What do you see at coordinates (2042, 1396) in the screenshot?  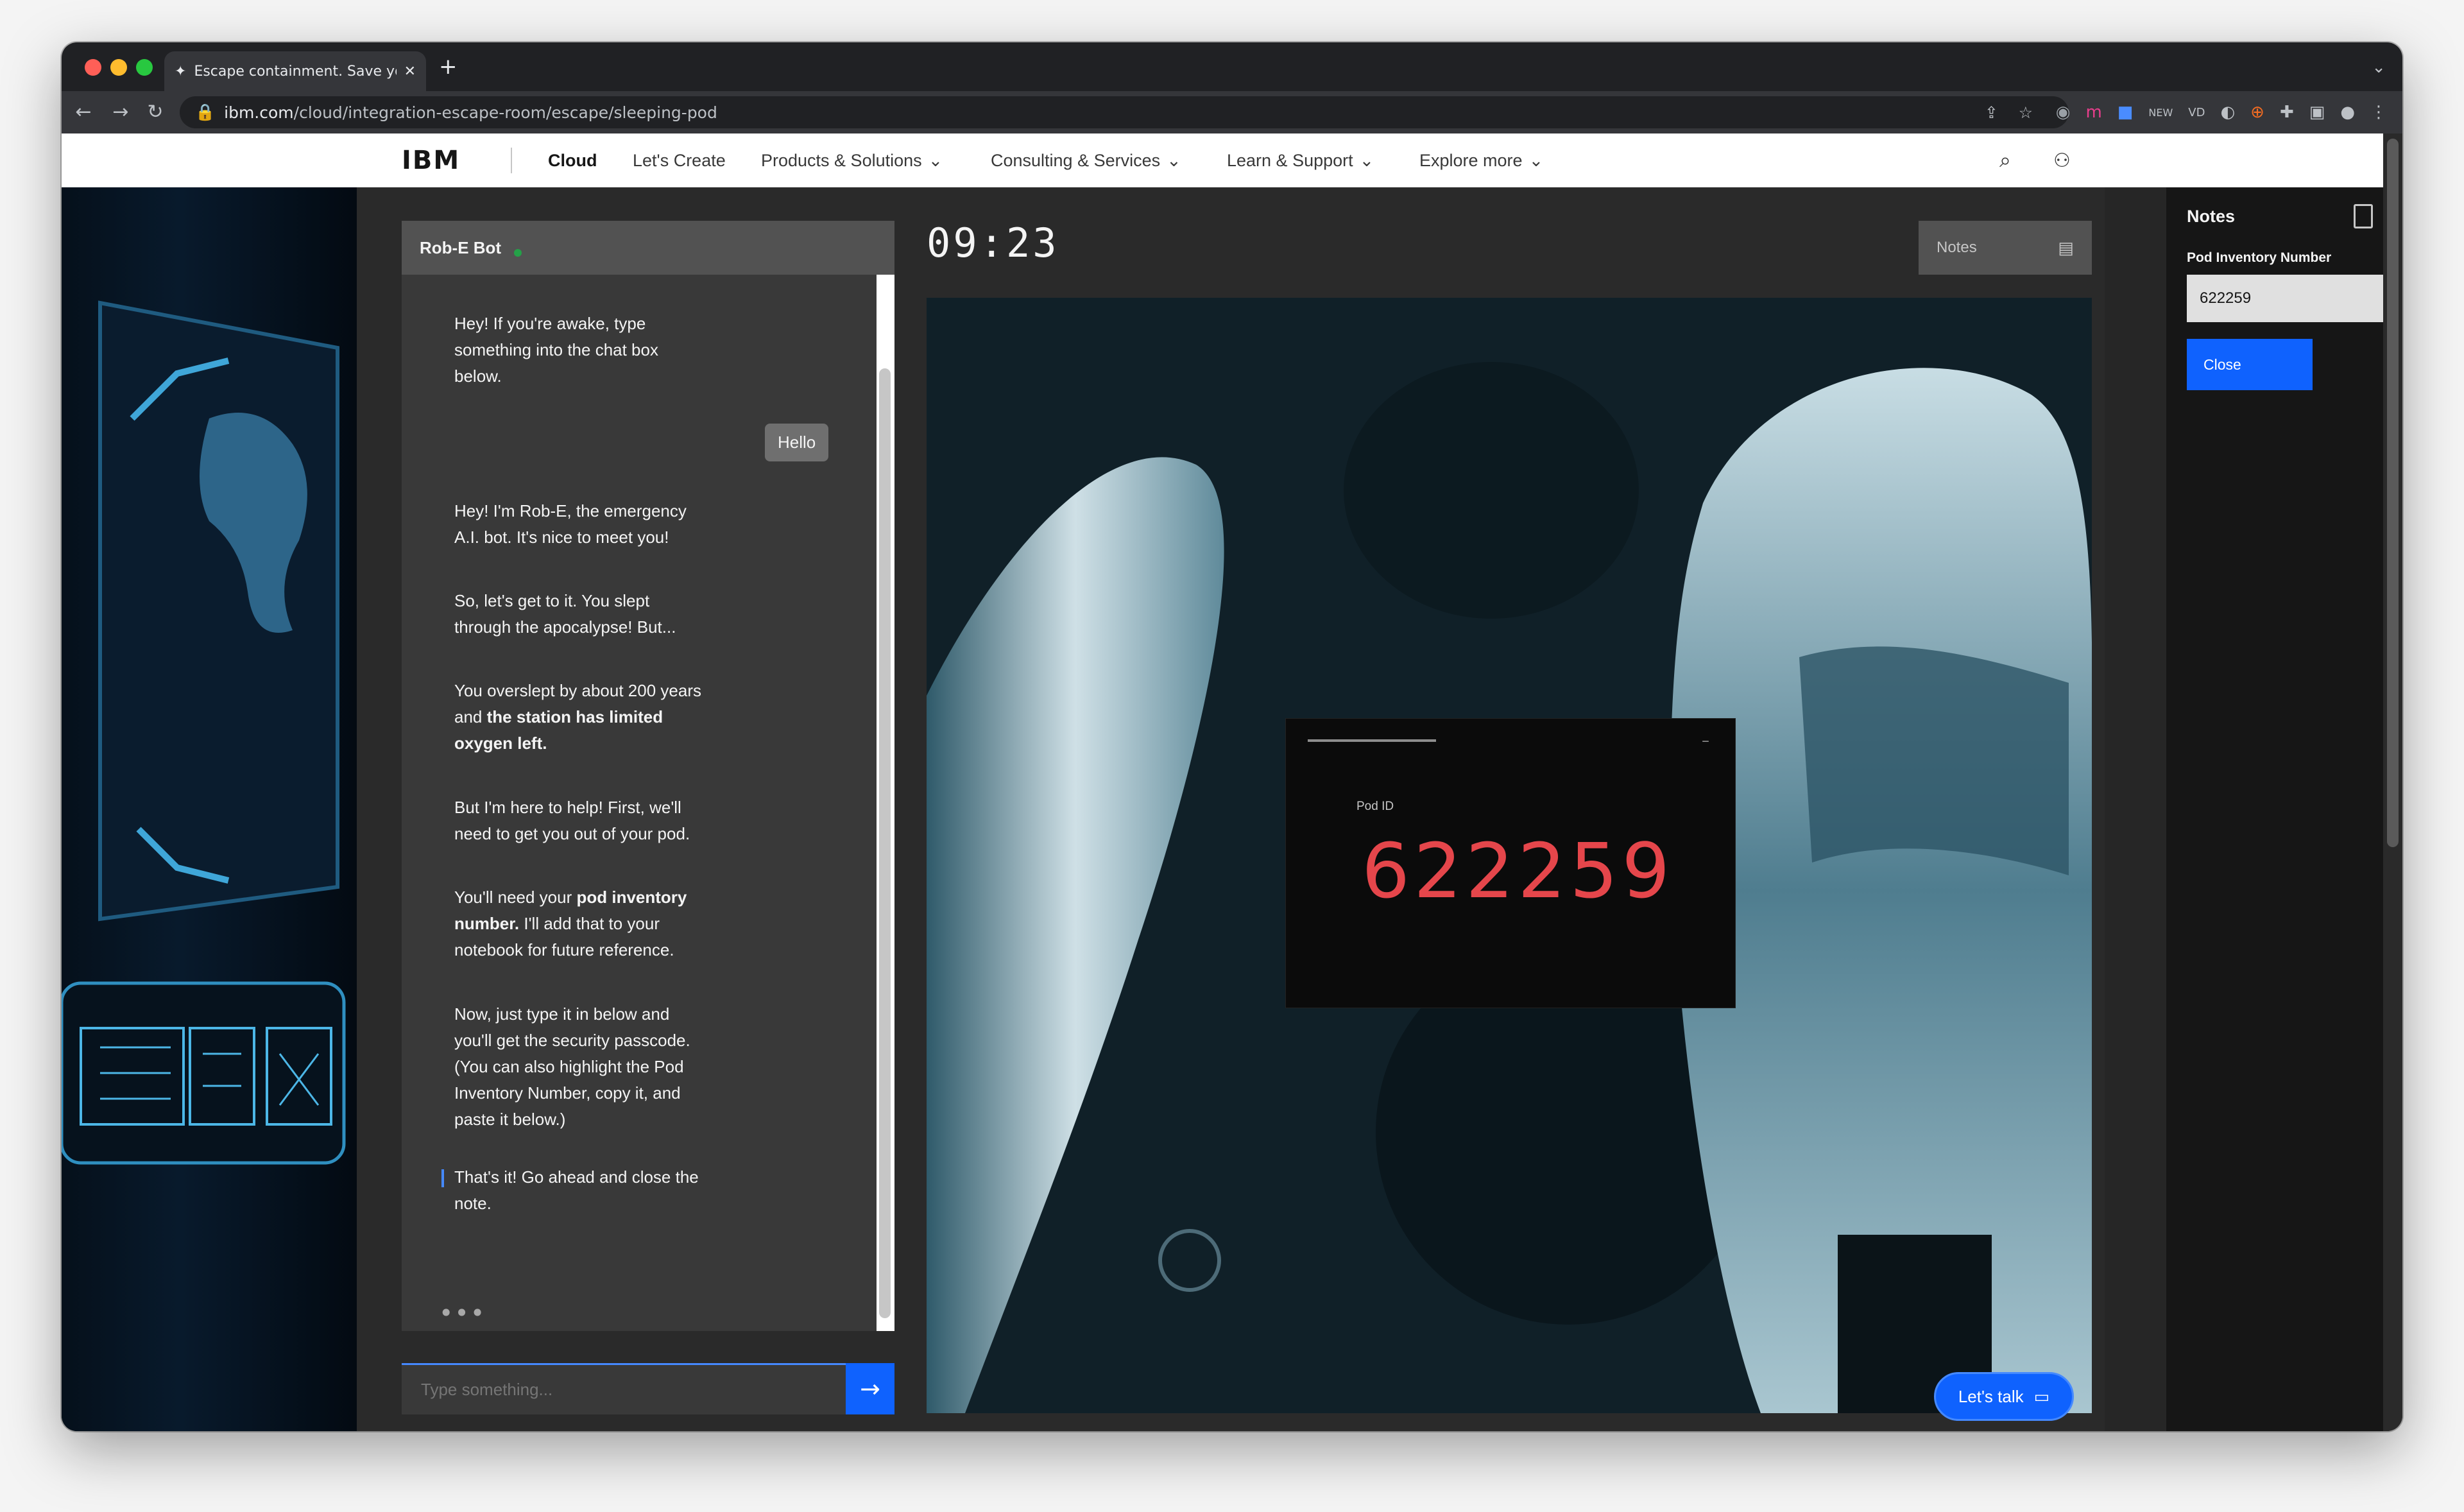 I see `chat-bubble-icon: ▭` at bounding box center [2042, 1396].